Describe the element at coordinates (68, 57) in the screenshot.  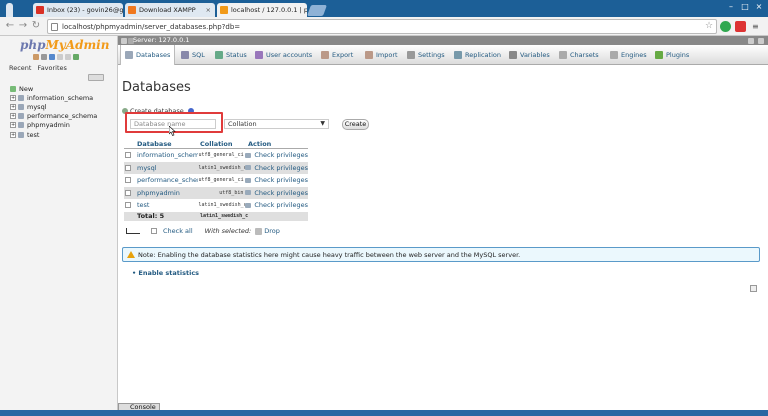
I see `gear-icon` at that location.